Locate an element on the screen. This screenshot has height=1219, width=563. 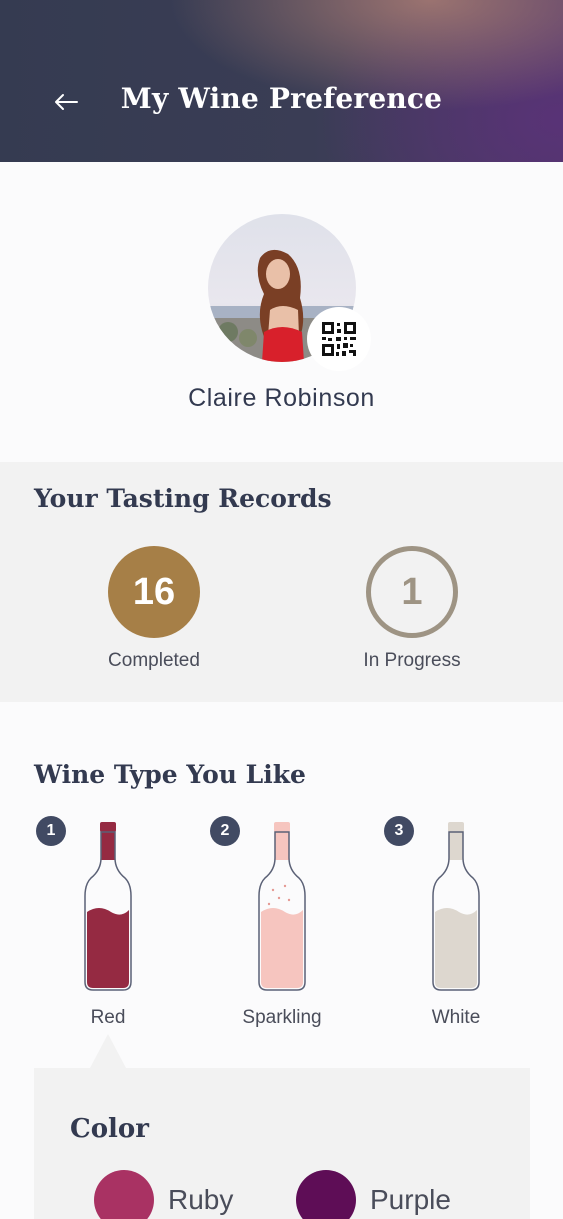
qr-code-icon is located at coordinates (339, 339).